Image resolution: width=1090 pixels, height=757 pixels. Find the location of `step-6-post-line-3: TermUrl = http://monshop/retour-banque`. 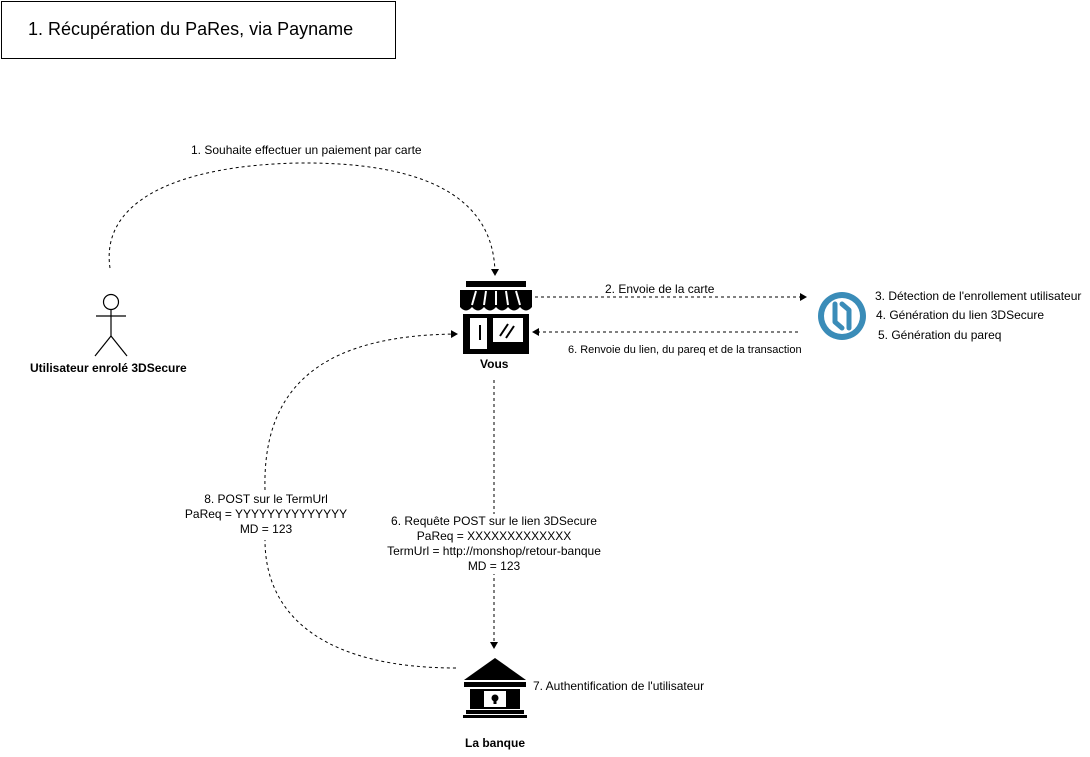

step-6-post-line-3: TermUrl = http://monshop/retour-banque is located at coordinates (494, 551).